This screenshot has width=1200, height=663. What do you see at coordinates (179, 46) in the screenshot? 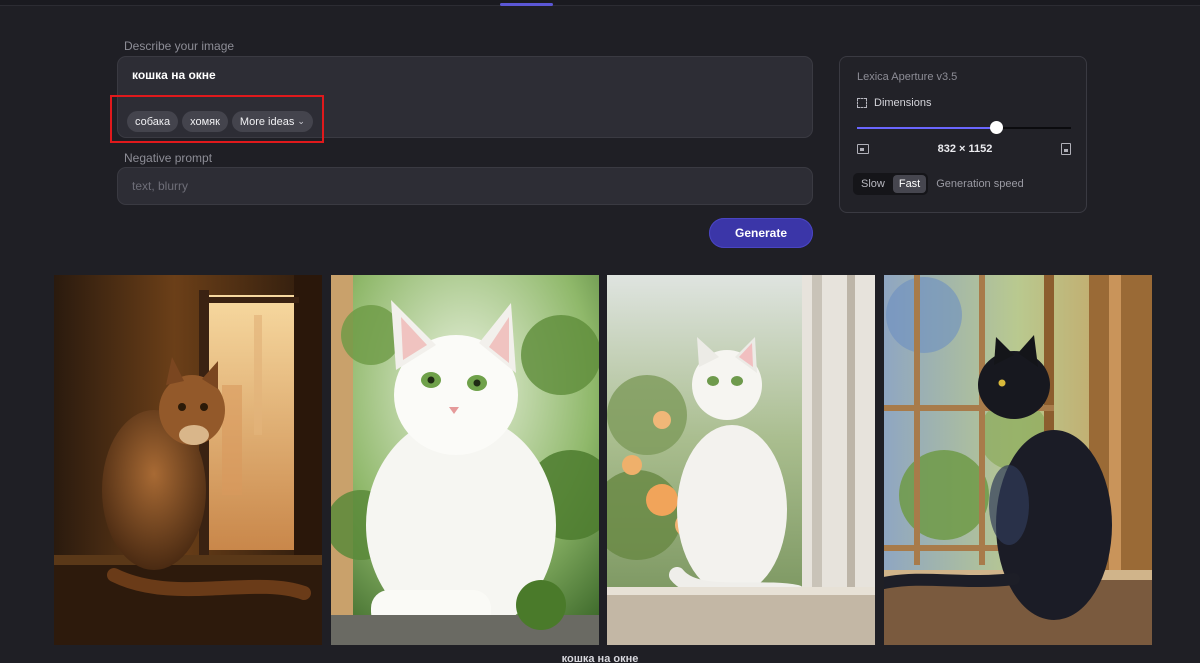
I see `prompt-label: Describe your image` at bounding box center [179, 46].